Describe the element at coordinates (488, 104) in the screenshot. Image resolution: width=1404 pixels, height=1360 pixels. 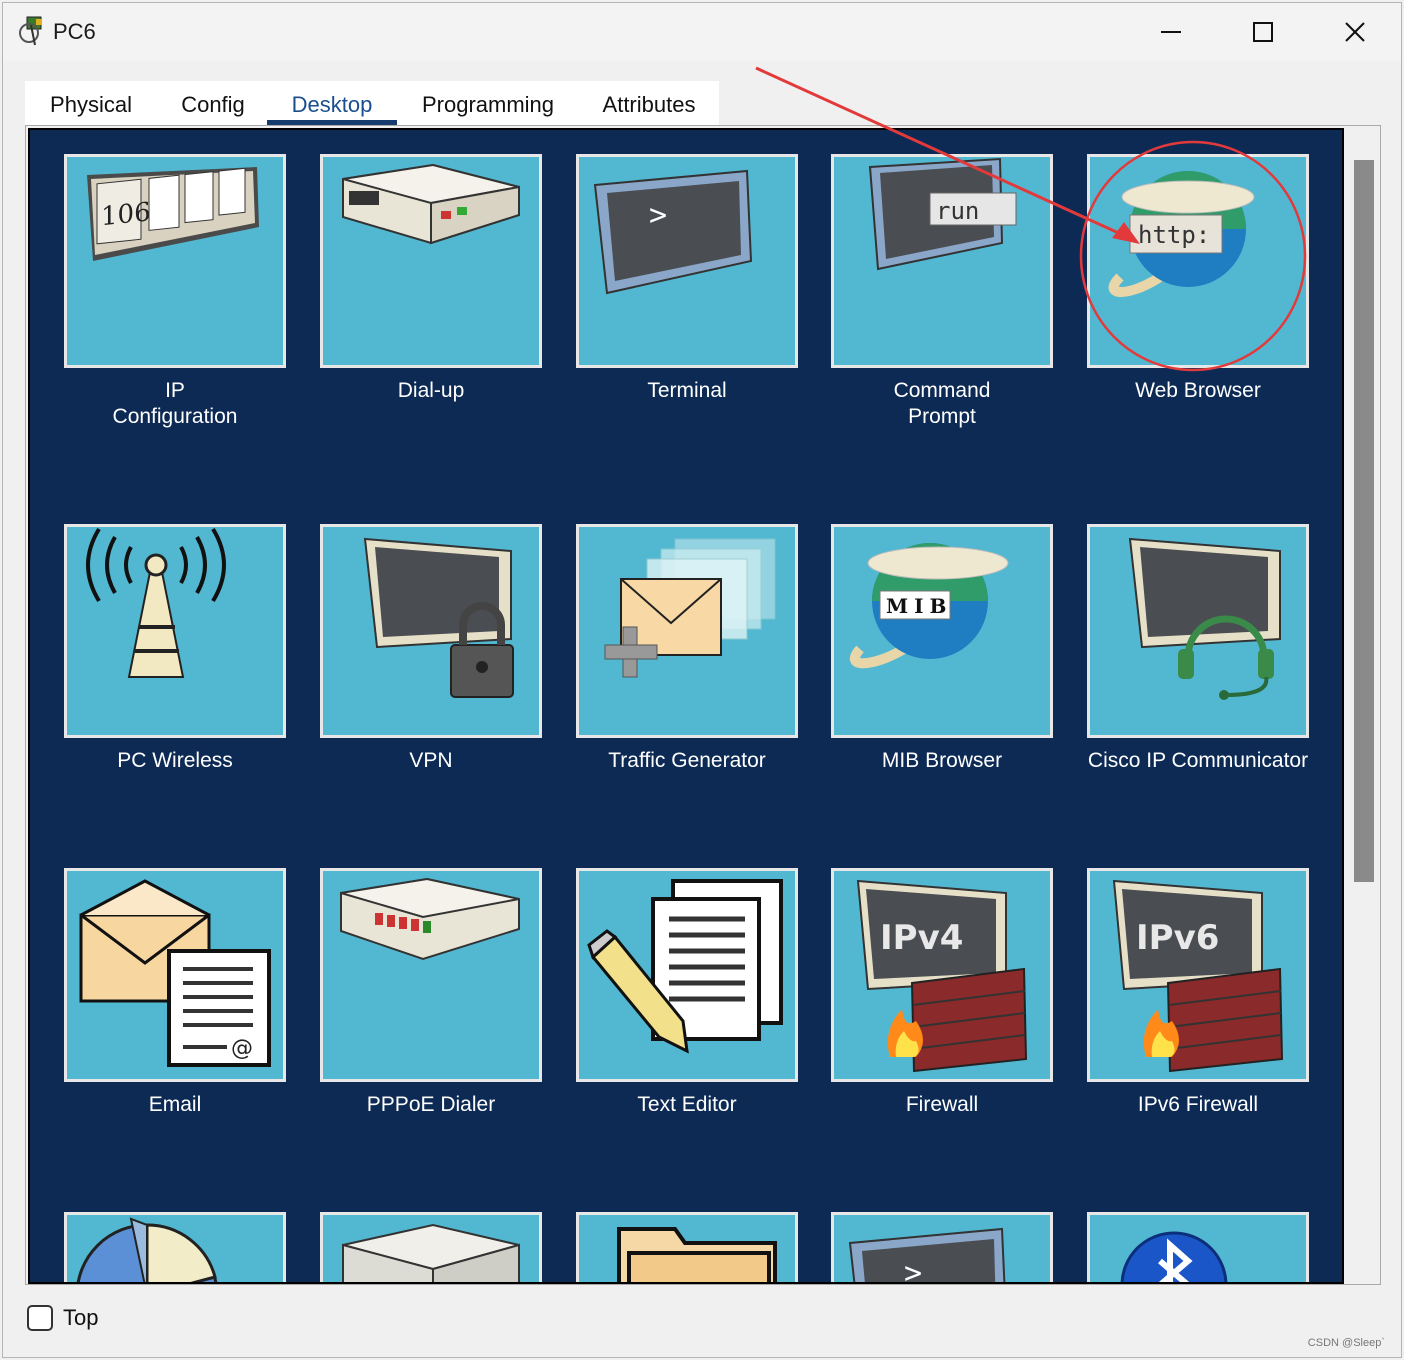
I see `tab-programming: Programming` at that location.